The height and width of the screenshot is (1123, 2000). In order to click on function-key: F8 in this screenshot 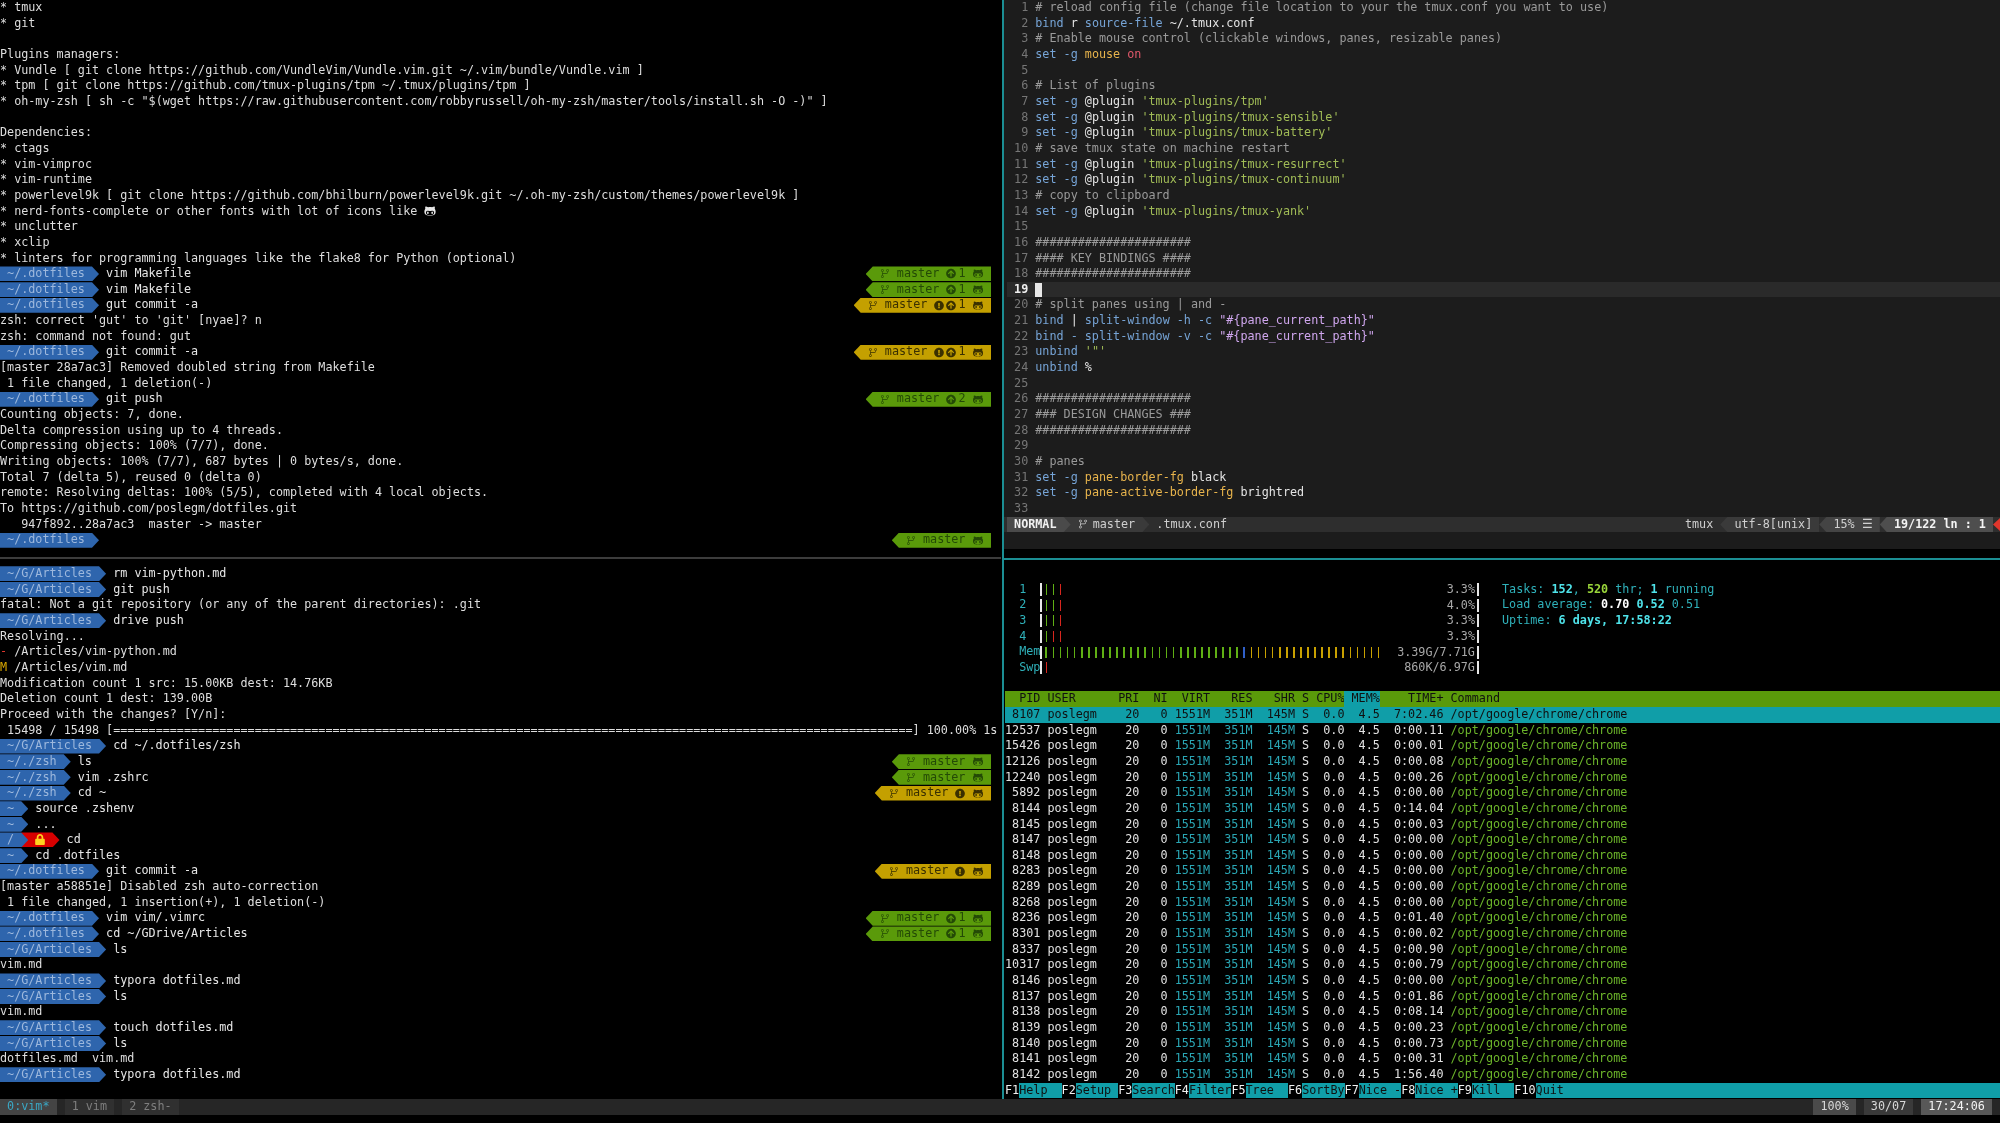, I will do `click(1408, 1090)`.